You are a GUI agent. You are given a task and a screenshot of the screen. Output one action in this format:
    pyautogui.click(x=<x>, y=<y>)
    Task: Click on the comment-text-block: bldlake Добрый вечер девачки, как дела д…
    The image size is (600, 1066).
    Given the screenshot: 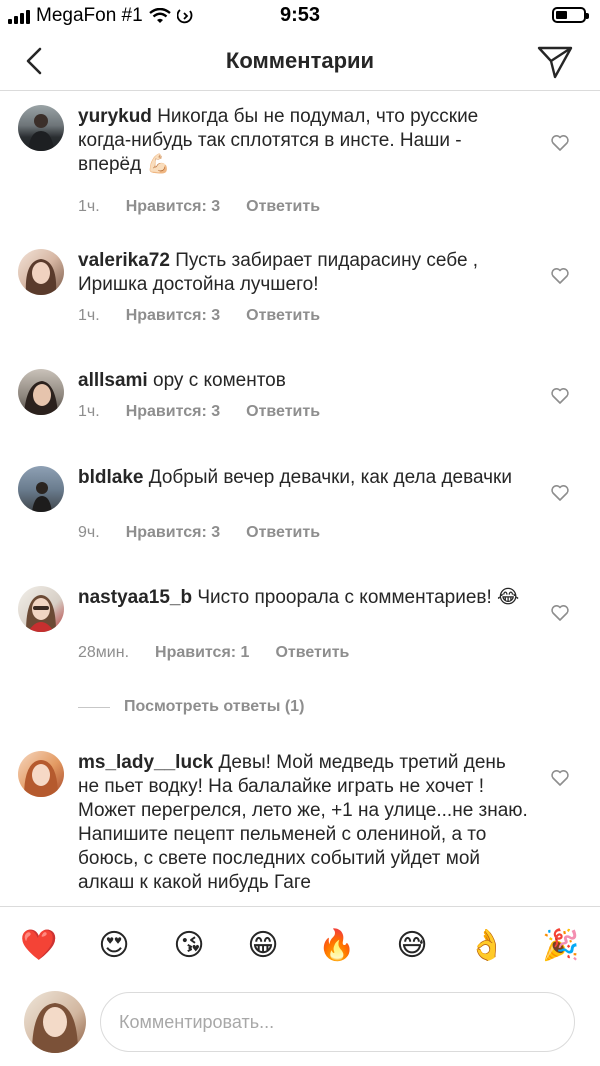 What is the action you would take?
    pyautogui.click(x=303, y=478)
    